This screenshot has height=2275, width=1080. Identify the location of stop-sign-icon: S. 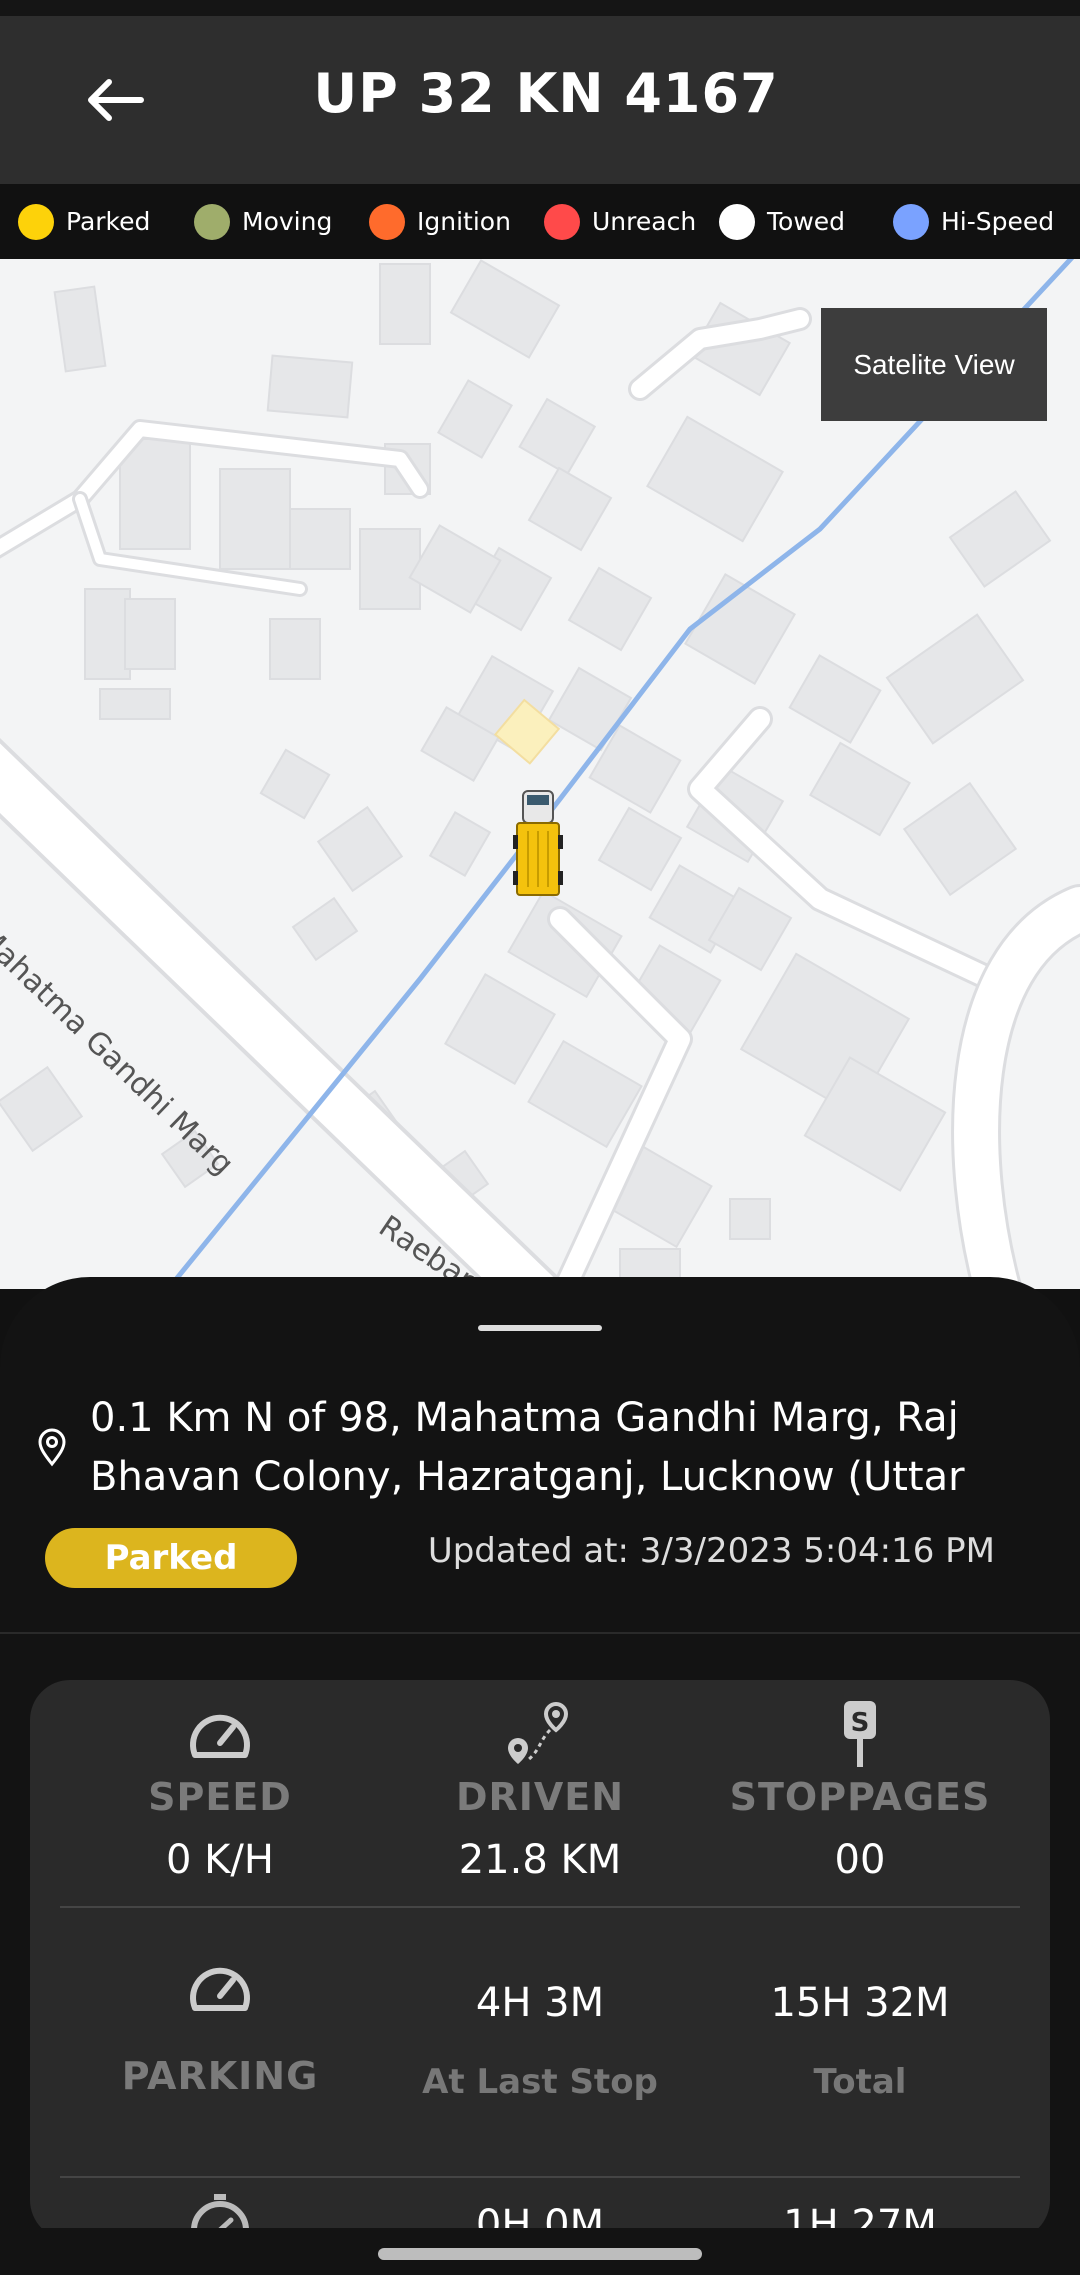
(860, 1734).